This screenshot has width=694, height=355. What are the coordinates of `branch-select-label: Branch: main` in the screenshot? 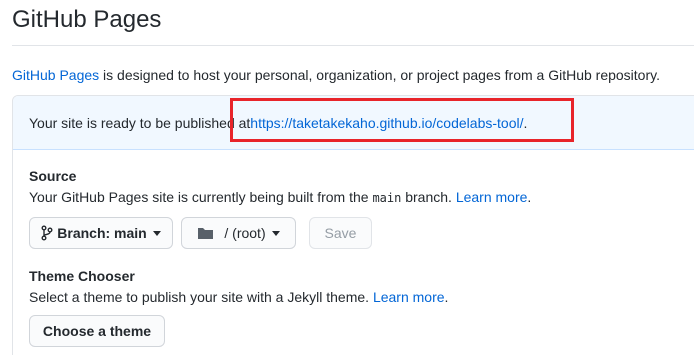 It's located at (102, 233).